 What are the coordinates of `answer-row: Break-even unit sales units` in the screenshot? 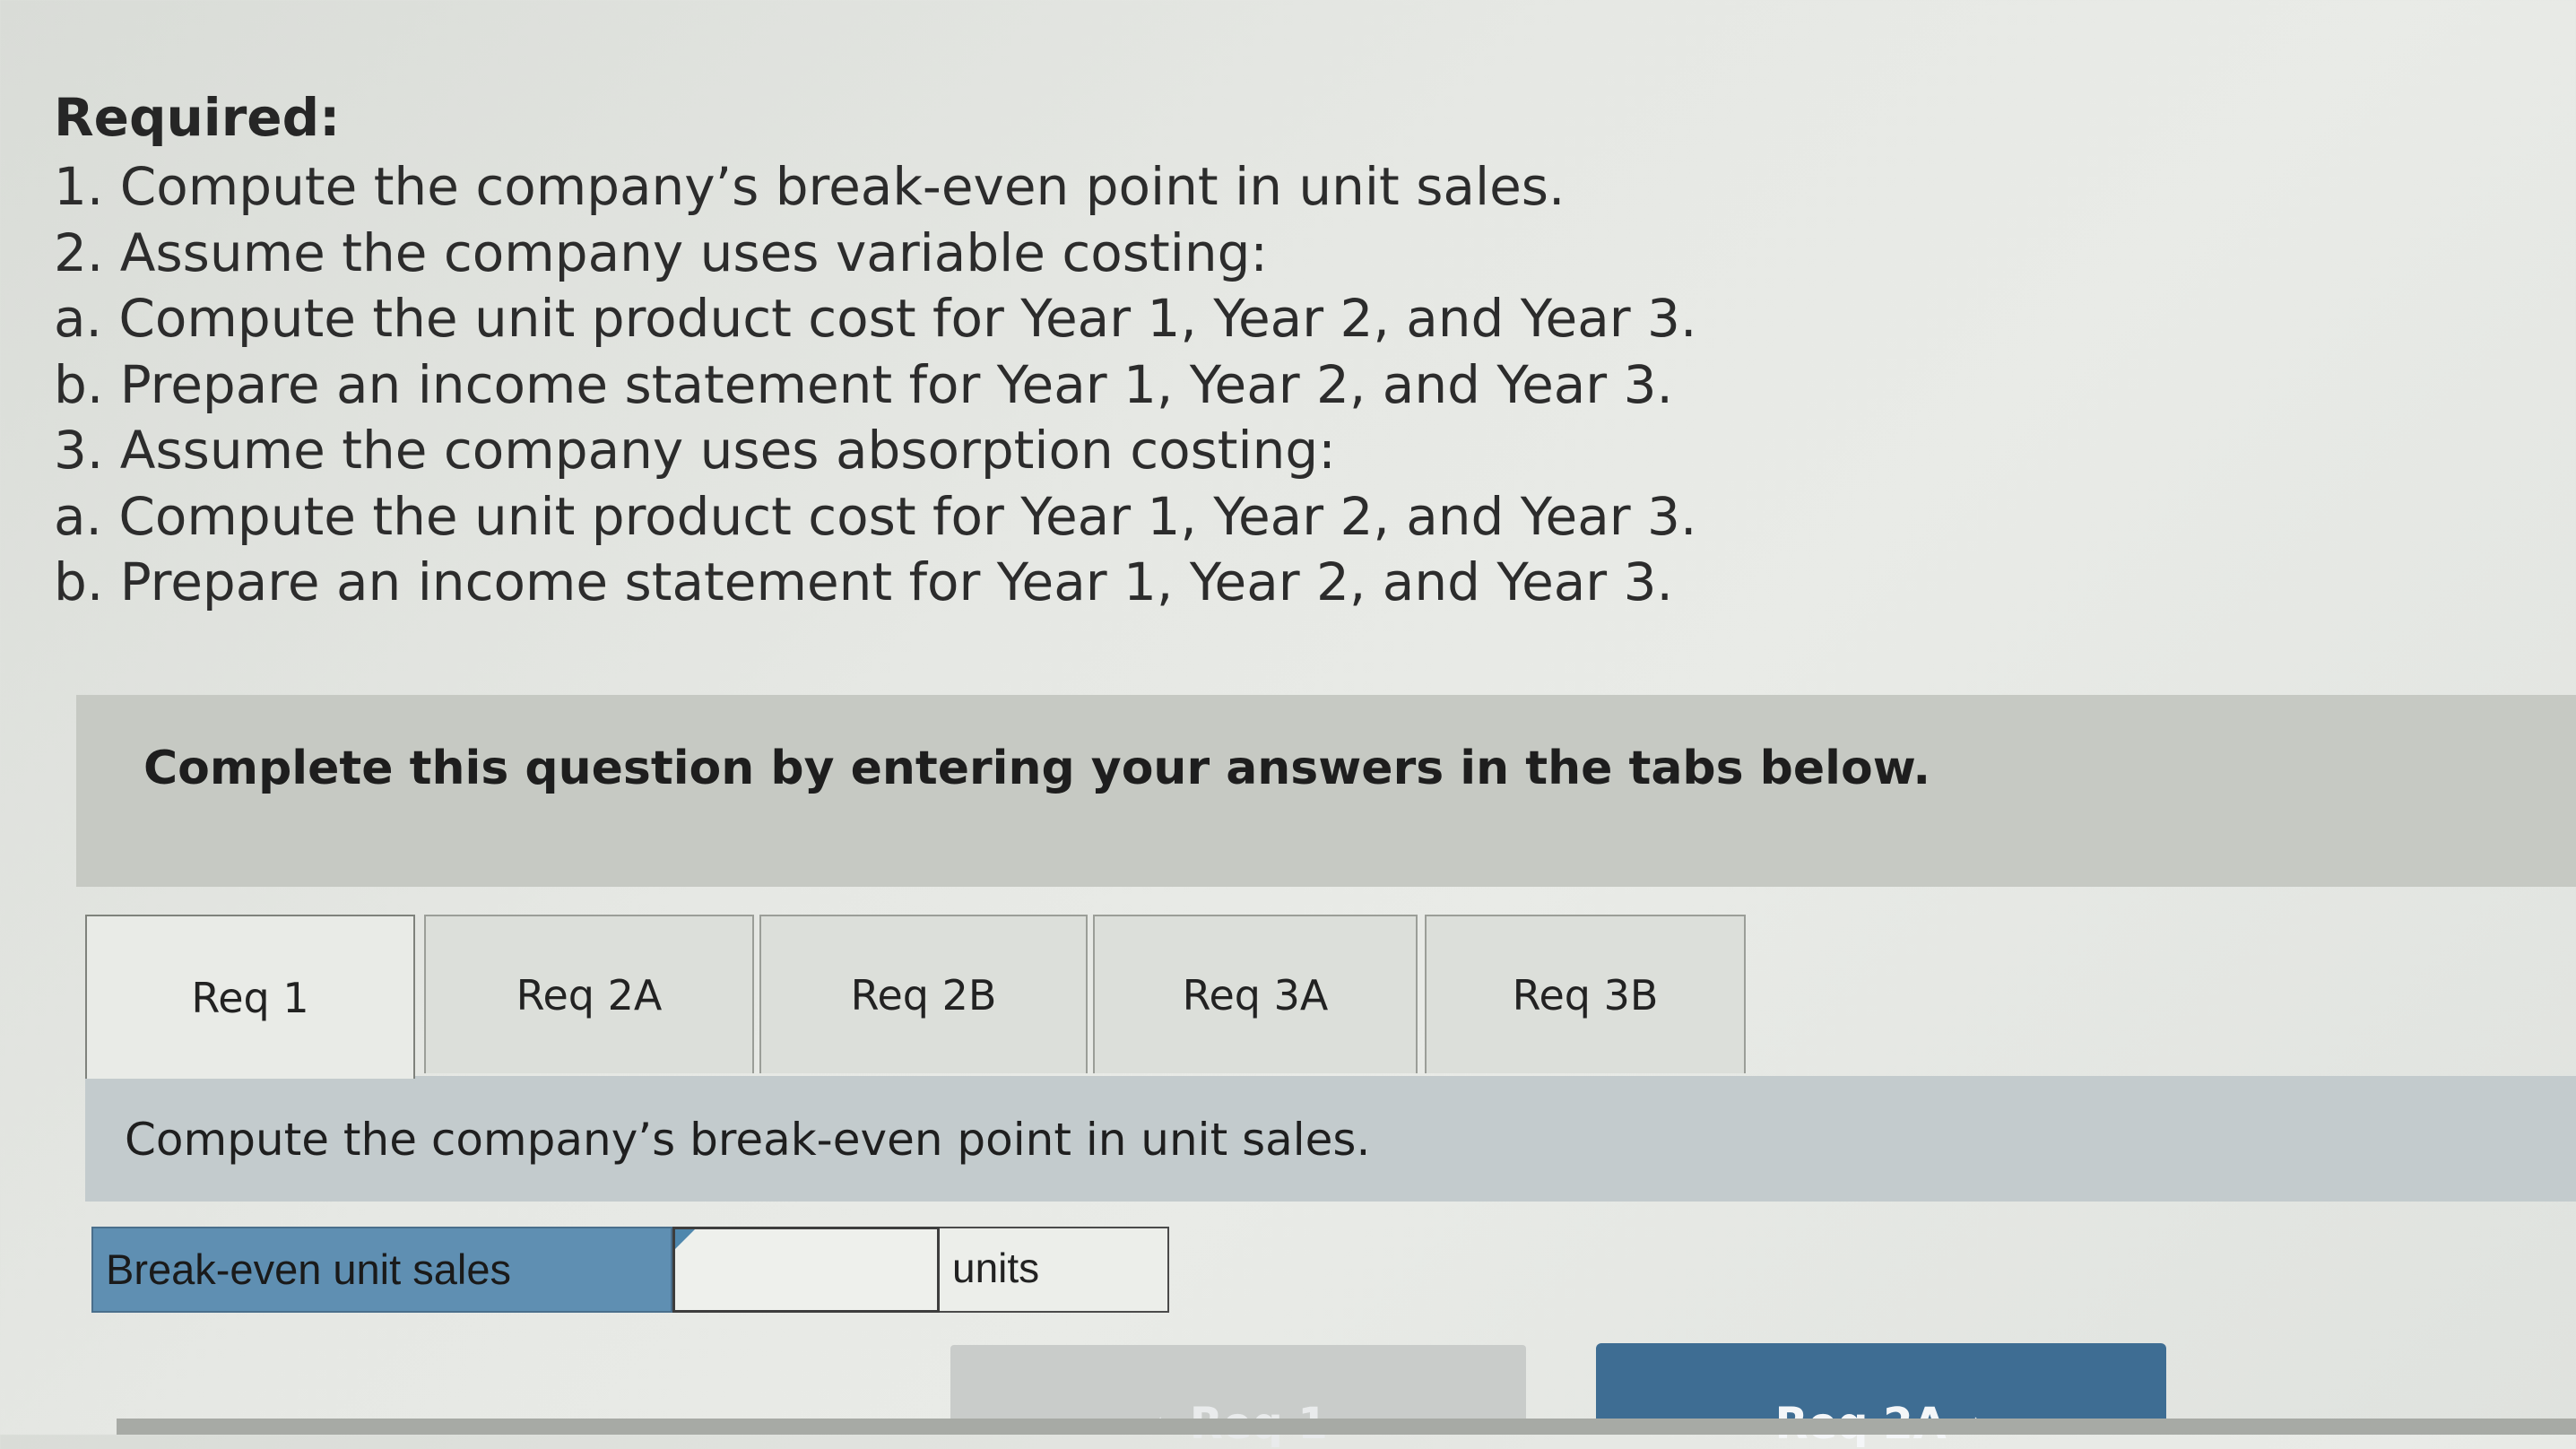 It's located at (630, 1270).